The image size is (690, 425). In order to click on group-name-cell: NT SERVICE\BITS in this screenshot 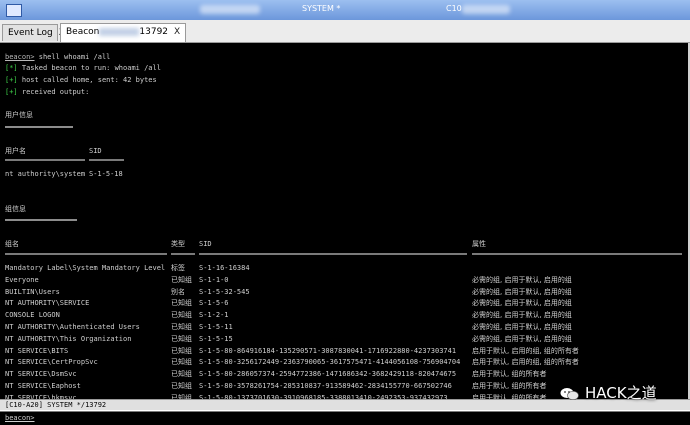, I will do `click(37, 350)`.